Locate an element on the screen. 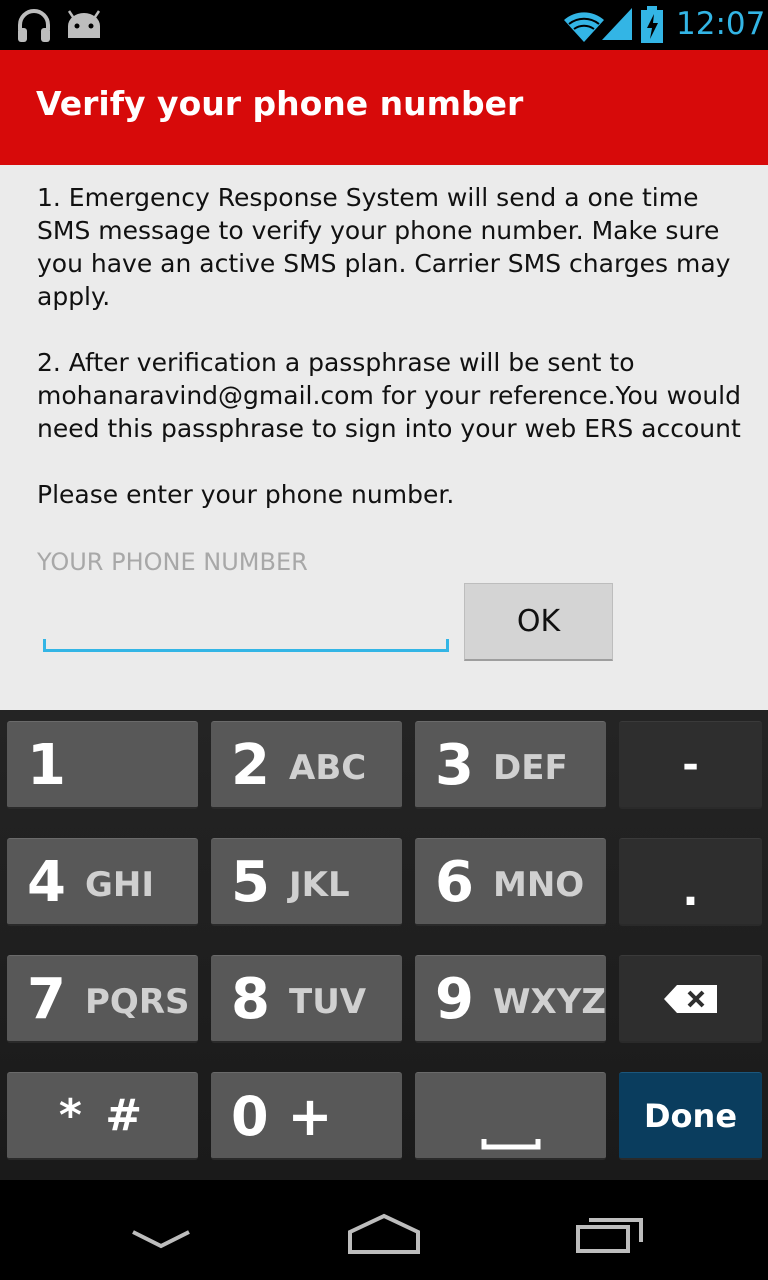 The height and width of the screenshot is (1280, 768). key-7: 7 PQRS is located at coordinates (102, 999).